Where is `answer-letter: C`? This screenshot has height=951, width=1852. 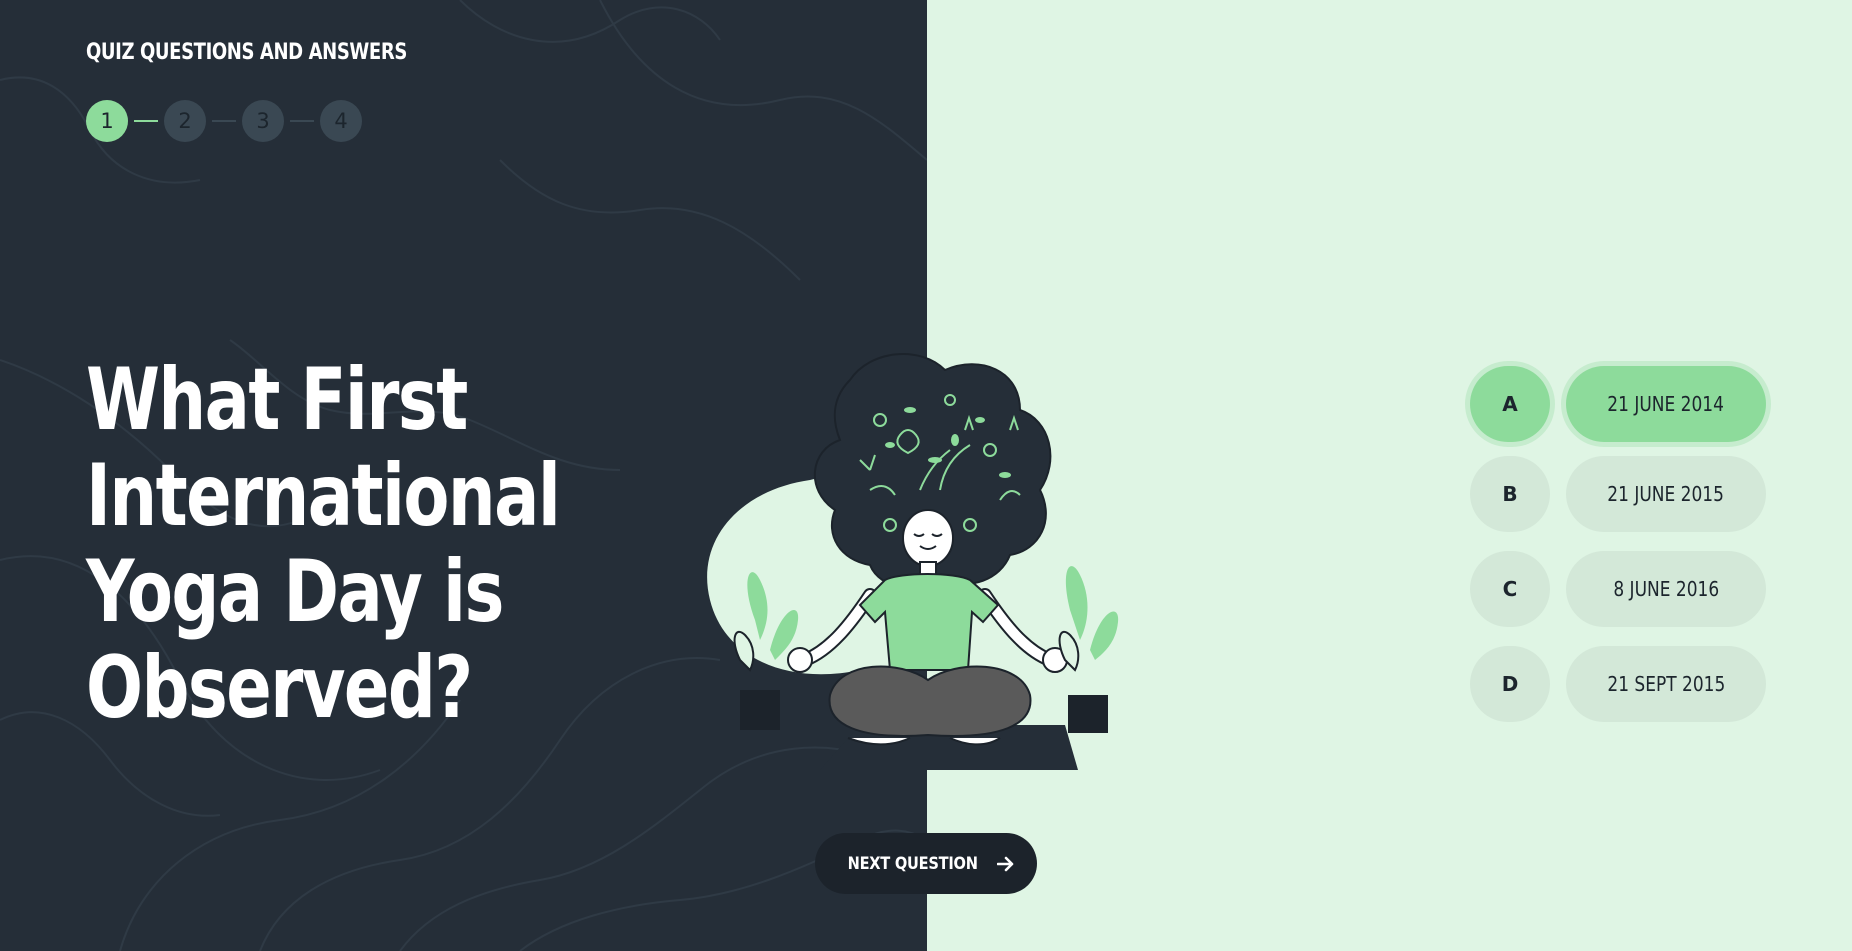
answer-letter: C is located at coordinates (1510, 589).